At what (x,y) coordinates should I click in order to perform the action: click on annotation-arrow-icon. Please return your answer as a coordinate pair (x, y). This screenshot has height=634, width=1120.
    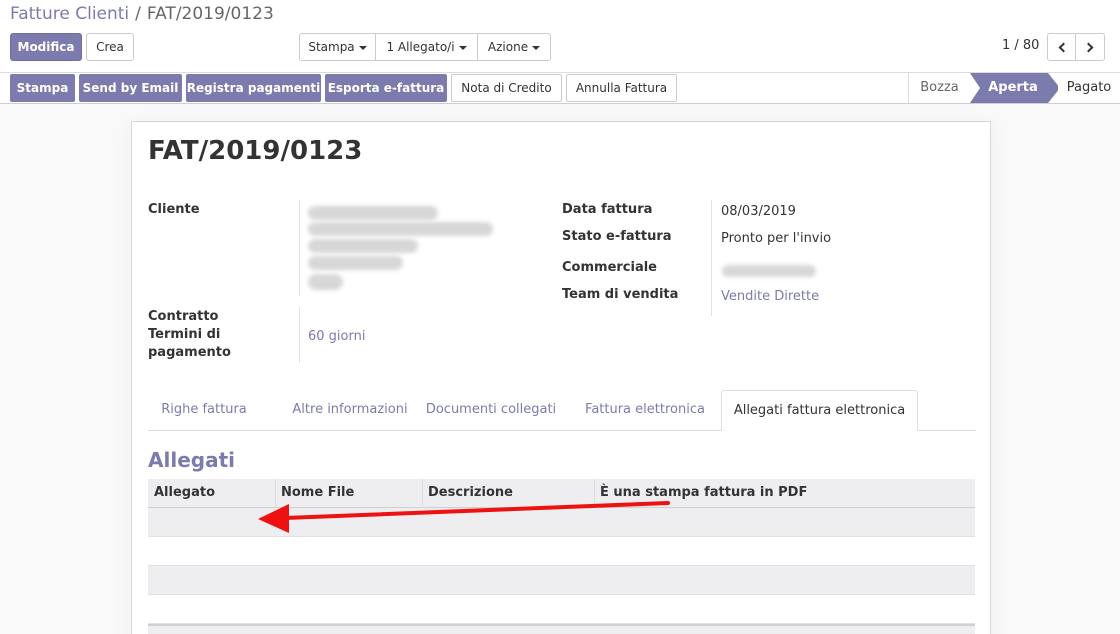
    Looking at the image, I should click on (464, 517).